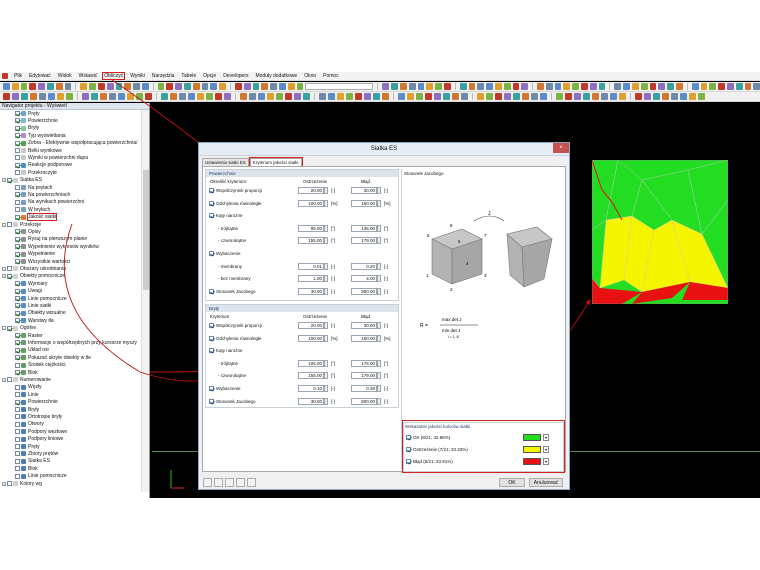 The image size is (760, 570). What do you see at coordinates (41, 165) in the screenshot?
I see `navigator-item: Reakcje podporowe` at bounding box center [41, 165].